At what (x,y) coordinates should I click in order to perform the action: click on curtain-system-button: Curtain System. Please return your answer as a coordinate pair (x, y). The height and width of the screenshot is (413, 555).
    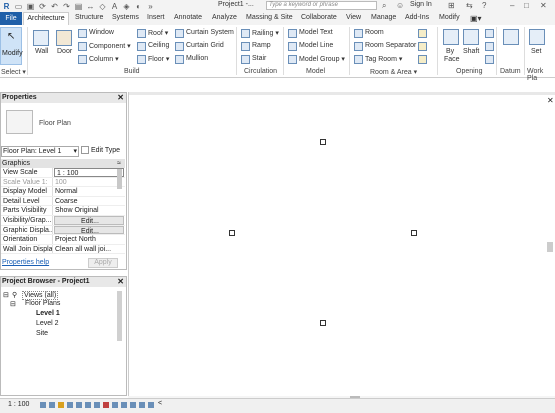
    Looking at the image, I should click on (210, 32).